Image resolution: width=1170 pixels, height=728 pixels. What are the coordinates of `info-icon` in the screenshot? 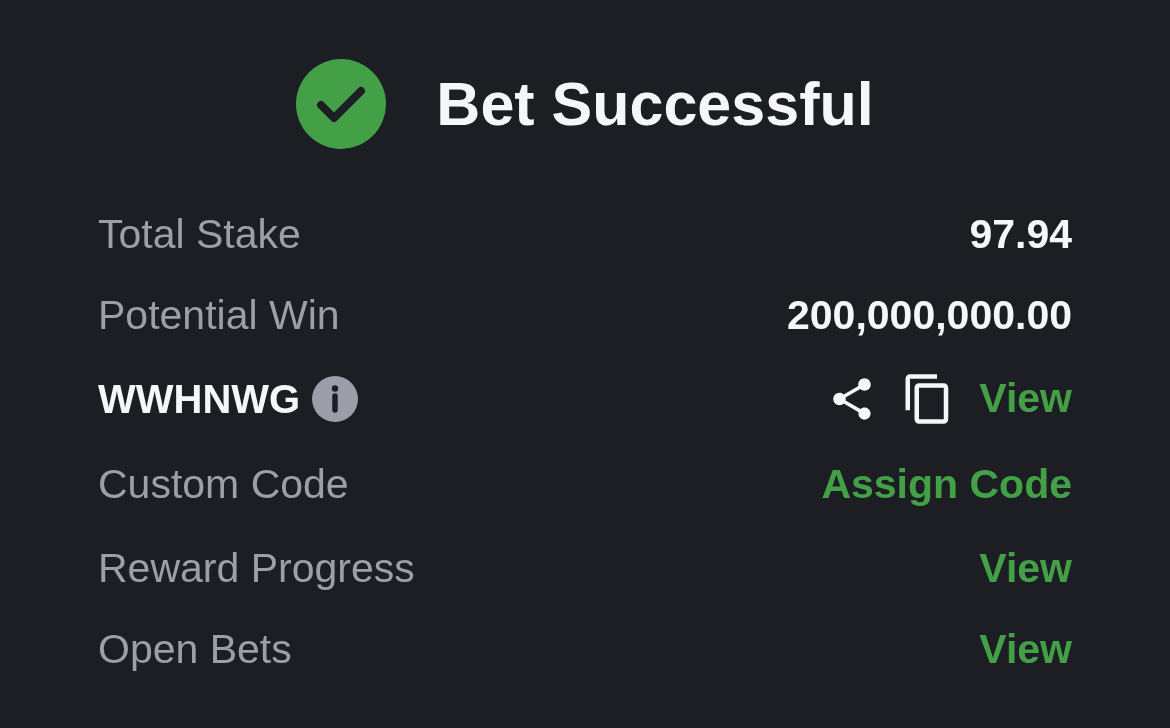 It's located at (335, 399).